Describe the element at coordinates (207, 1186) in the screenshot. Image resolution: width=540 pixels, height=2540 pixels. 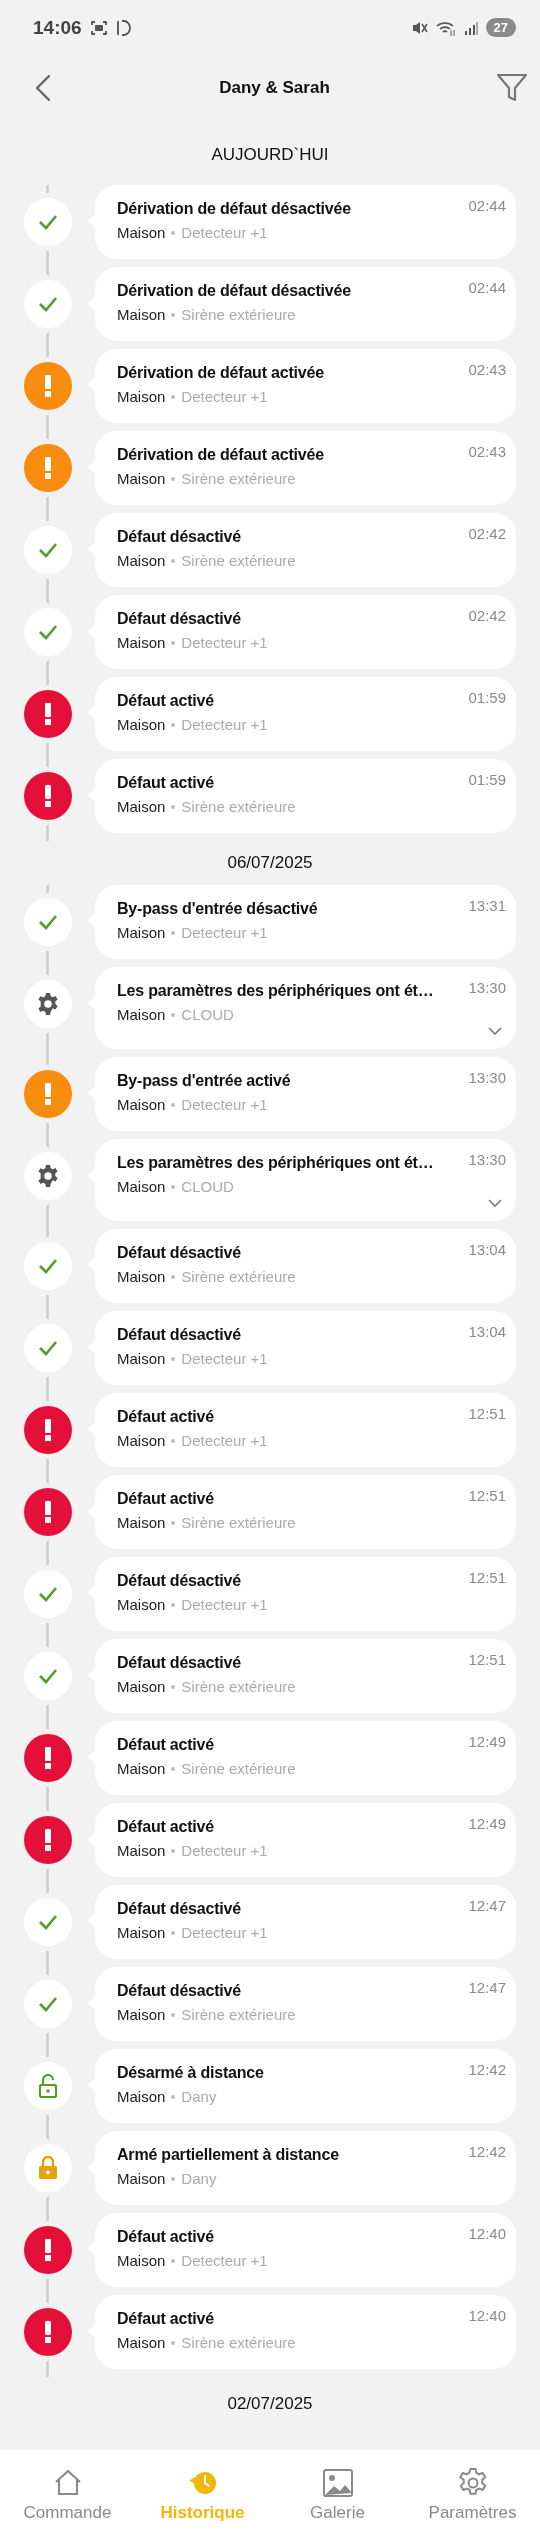
I see `event-source: CLOUD` at that location.